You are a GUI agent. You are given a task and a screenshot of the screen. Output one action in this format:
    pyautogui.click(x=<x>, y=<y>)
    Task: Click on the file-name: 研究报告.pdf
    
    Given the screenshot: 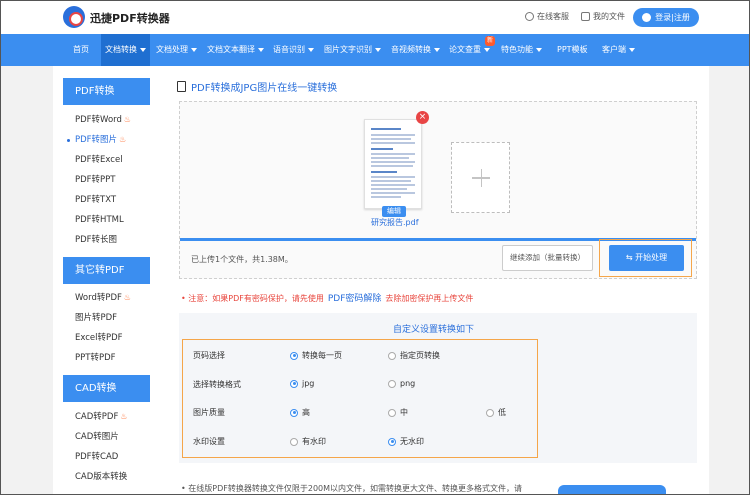 What is the action you would take?
    pyautogui.click(x=395, y=222)
    